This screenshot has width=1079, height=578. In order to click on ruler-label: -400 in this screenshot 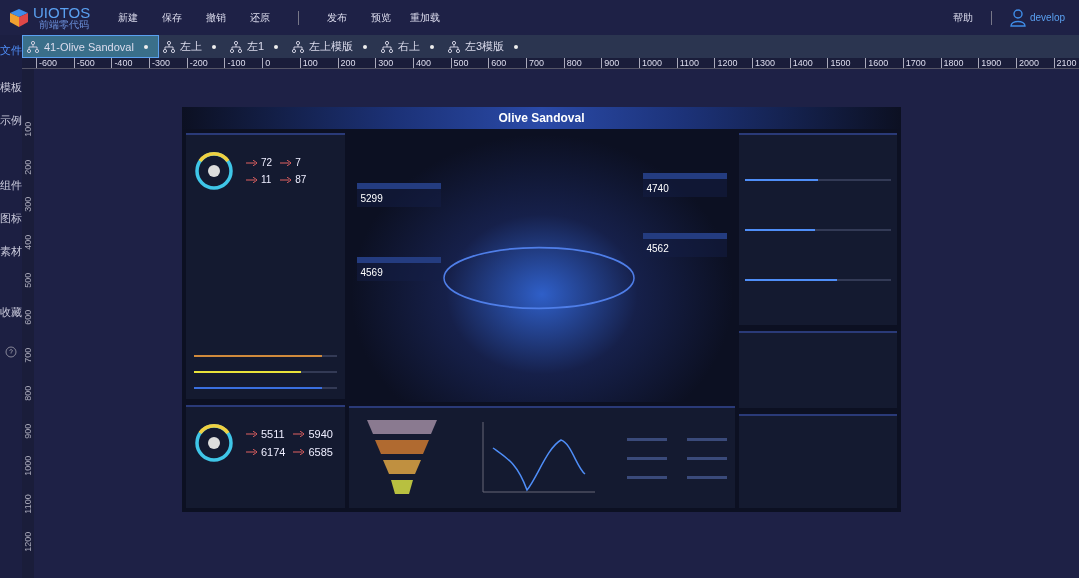, I will do `click(130, 63)`.